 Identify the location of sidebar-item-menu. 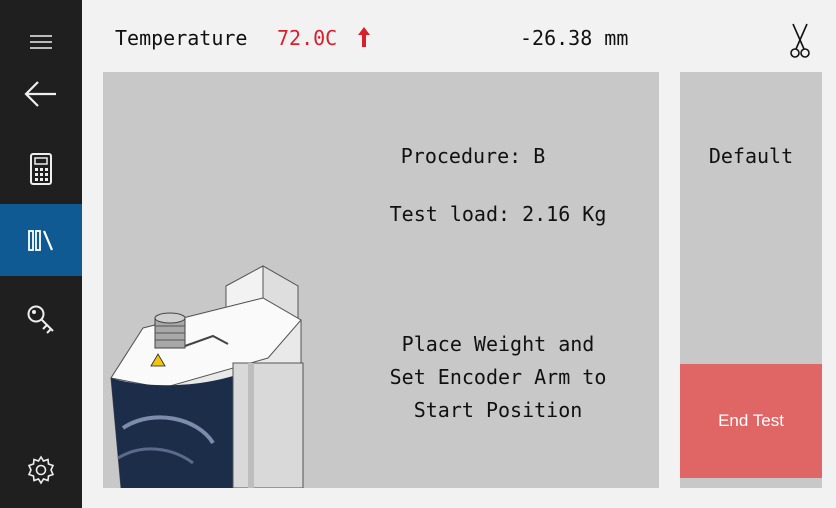
(41, 41).